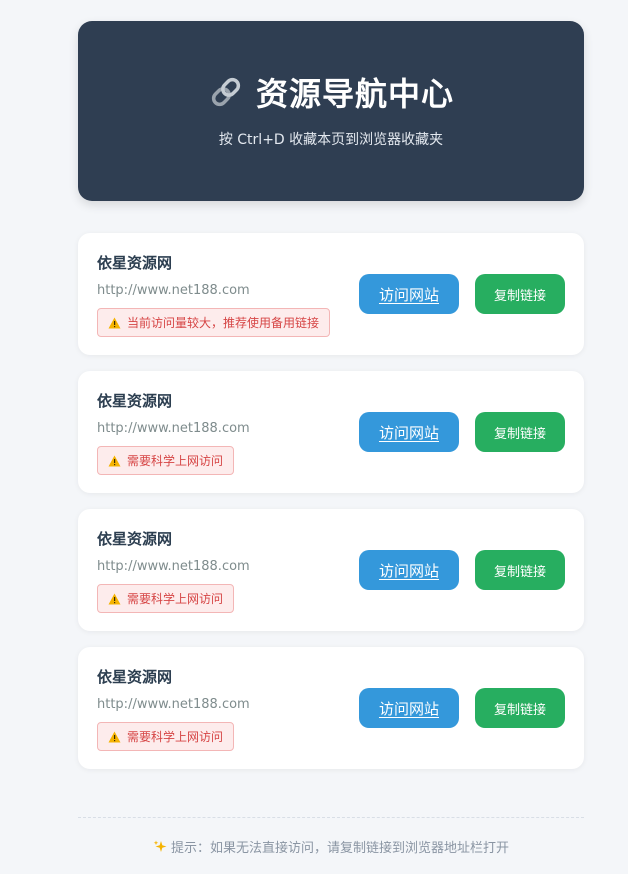  I want to click on page-title-text: 资源导航中心, so click(354, 94).